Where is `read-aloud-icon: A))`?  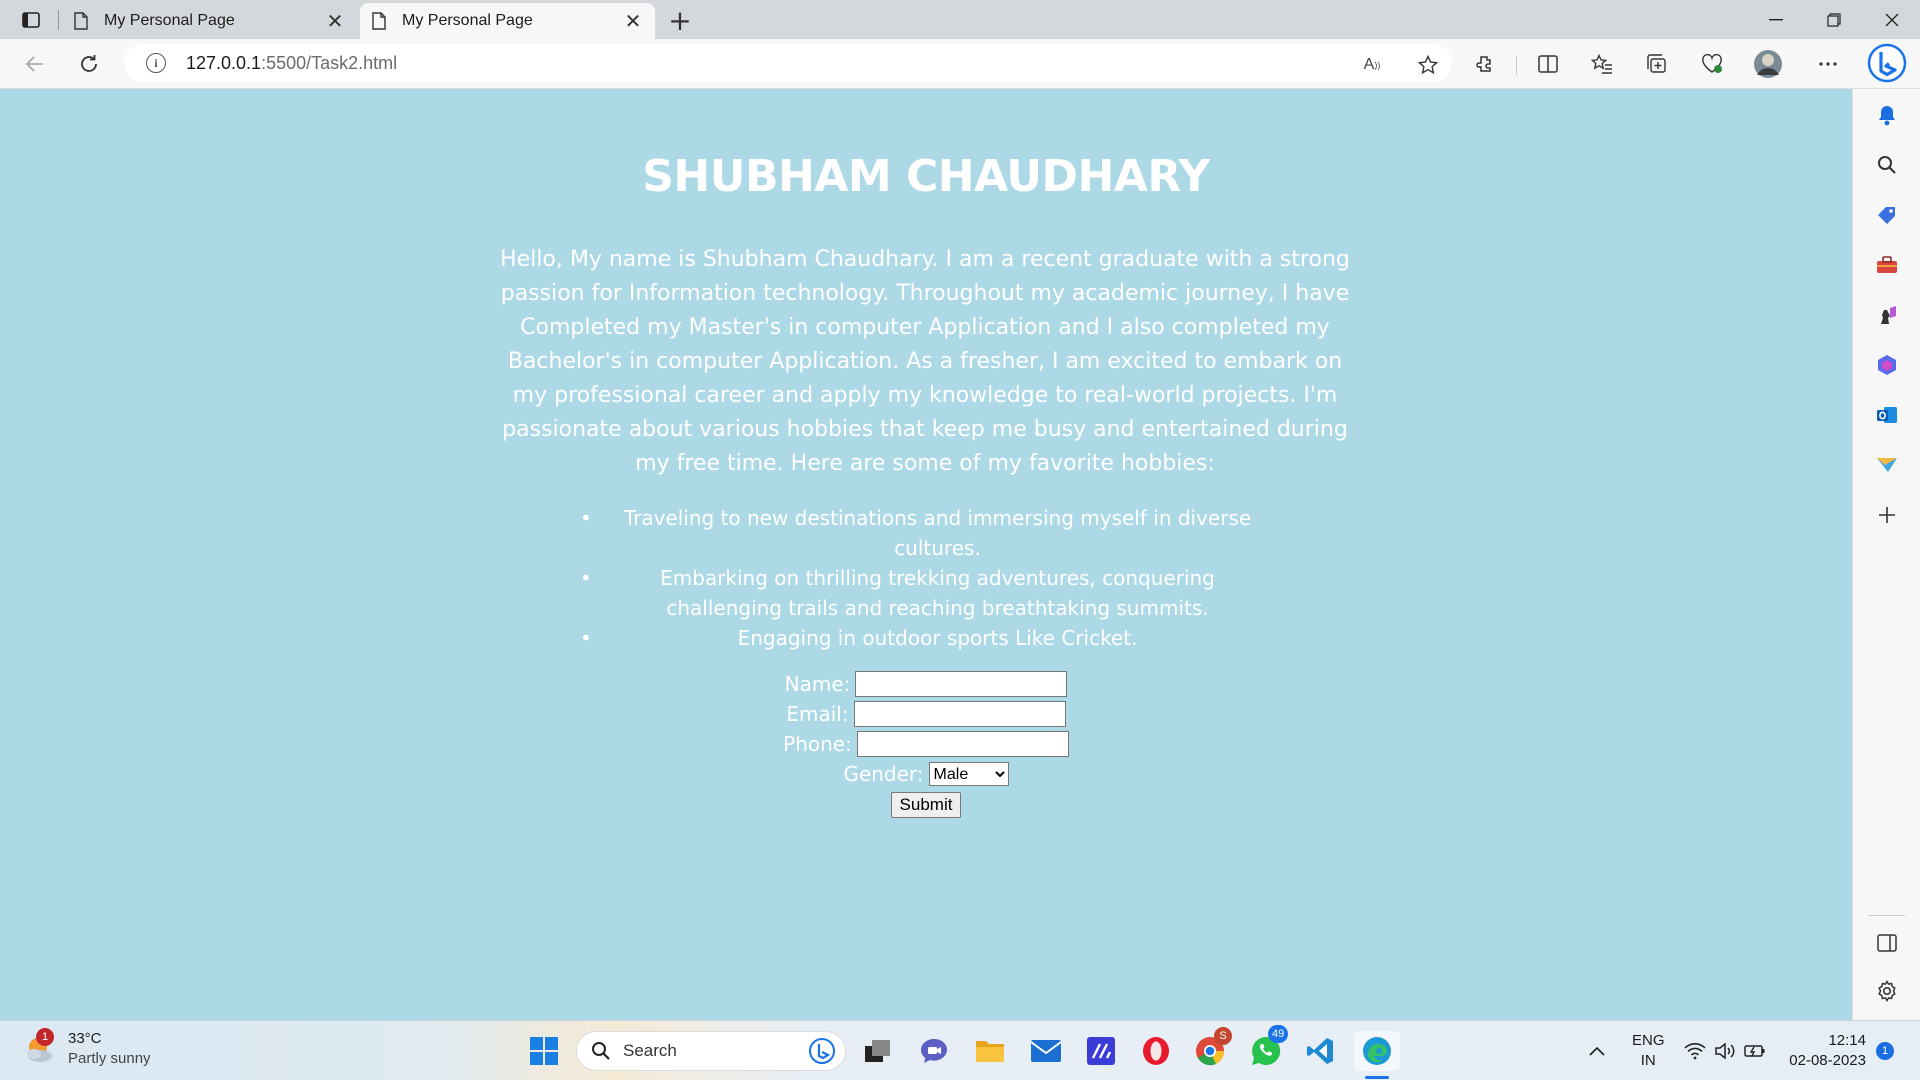
read-aloud-icon: A)) is located at coordinates (1372, 65).